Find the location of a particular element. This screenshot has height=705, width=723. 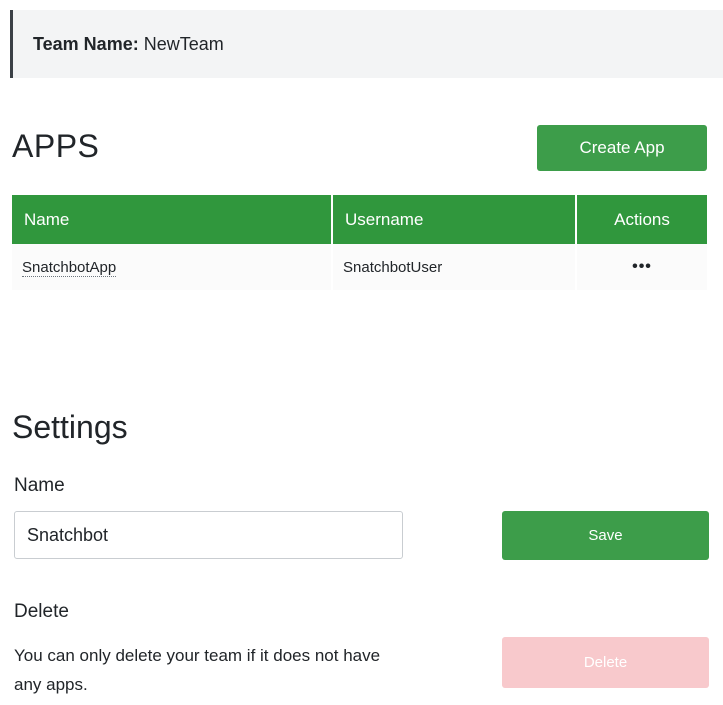

apps-heading: APPS is located at coordinates (56, 146).